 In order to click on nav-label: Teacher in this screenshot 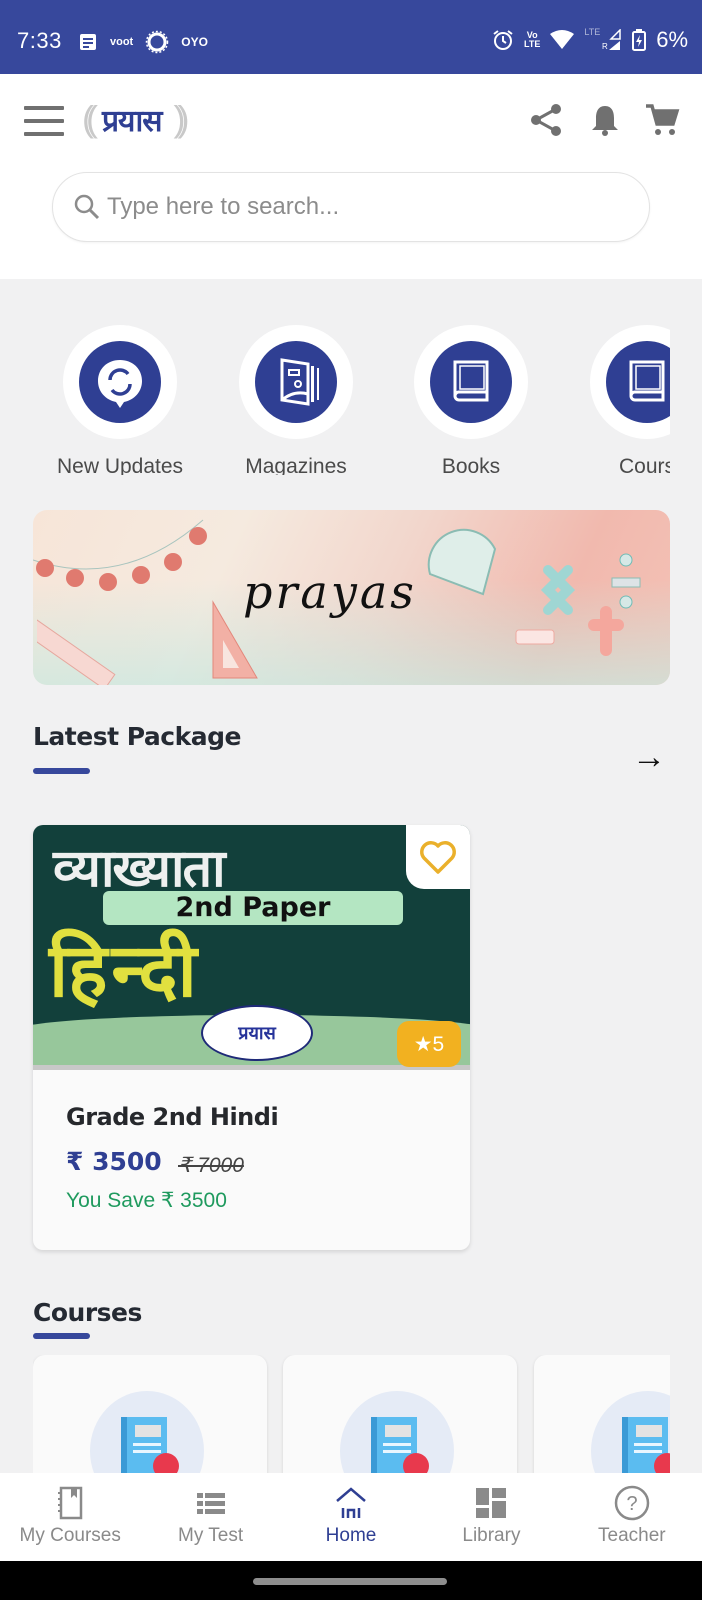, I will do `click(632, 1535)`.